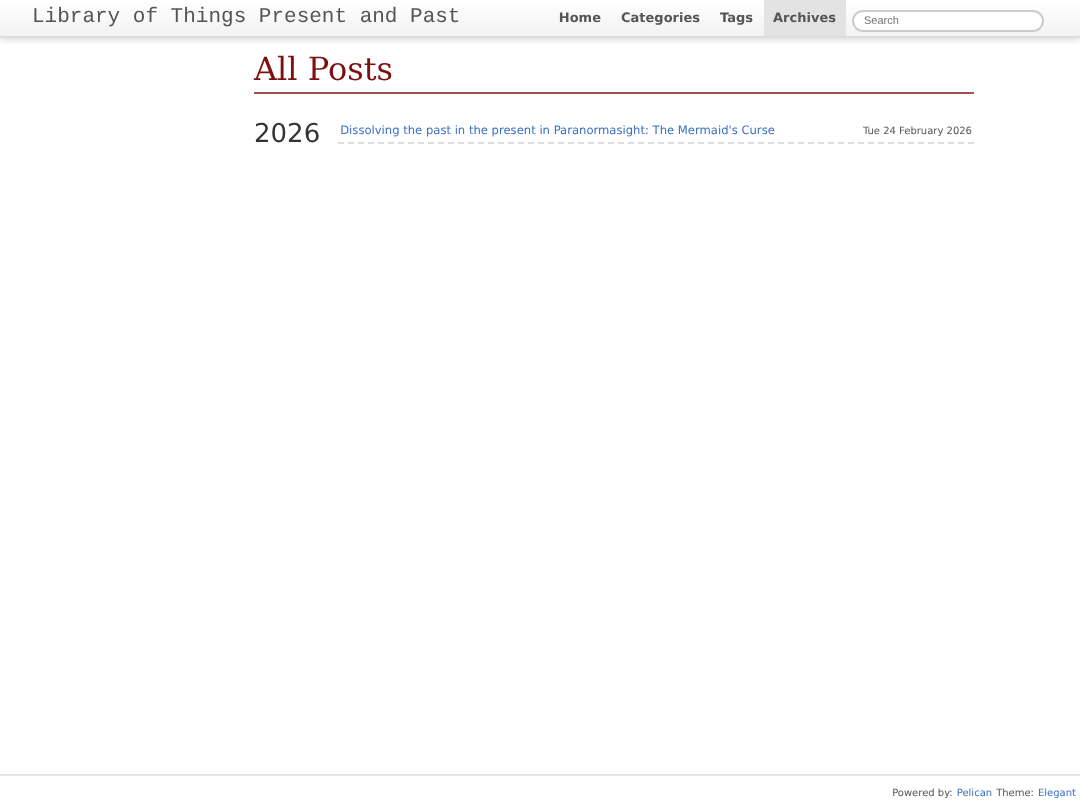 This screenshot has height=810, width=1080. What do you see at coordinates (246, 18) in the screenshot?
I see `site-title: Library of Things Present and Past` at bounding box center [246, 18].